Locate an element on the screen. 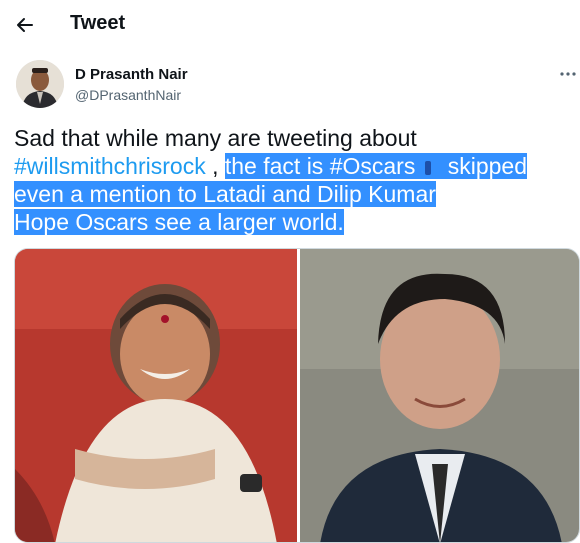 Image resolution: width=580 pixels, height=543 pixels. avatar is located at coordinates (40, 84).